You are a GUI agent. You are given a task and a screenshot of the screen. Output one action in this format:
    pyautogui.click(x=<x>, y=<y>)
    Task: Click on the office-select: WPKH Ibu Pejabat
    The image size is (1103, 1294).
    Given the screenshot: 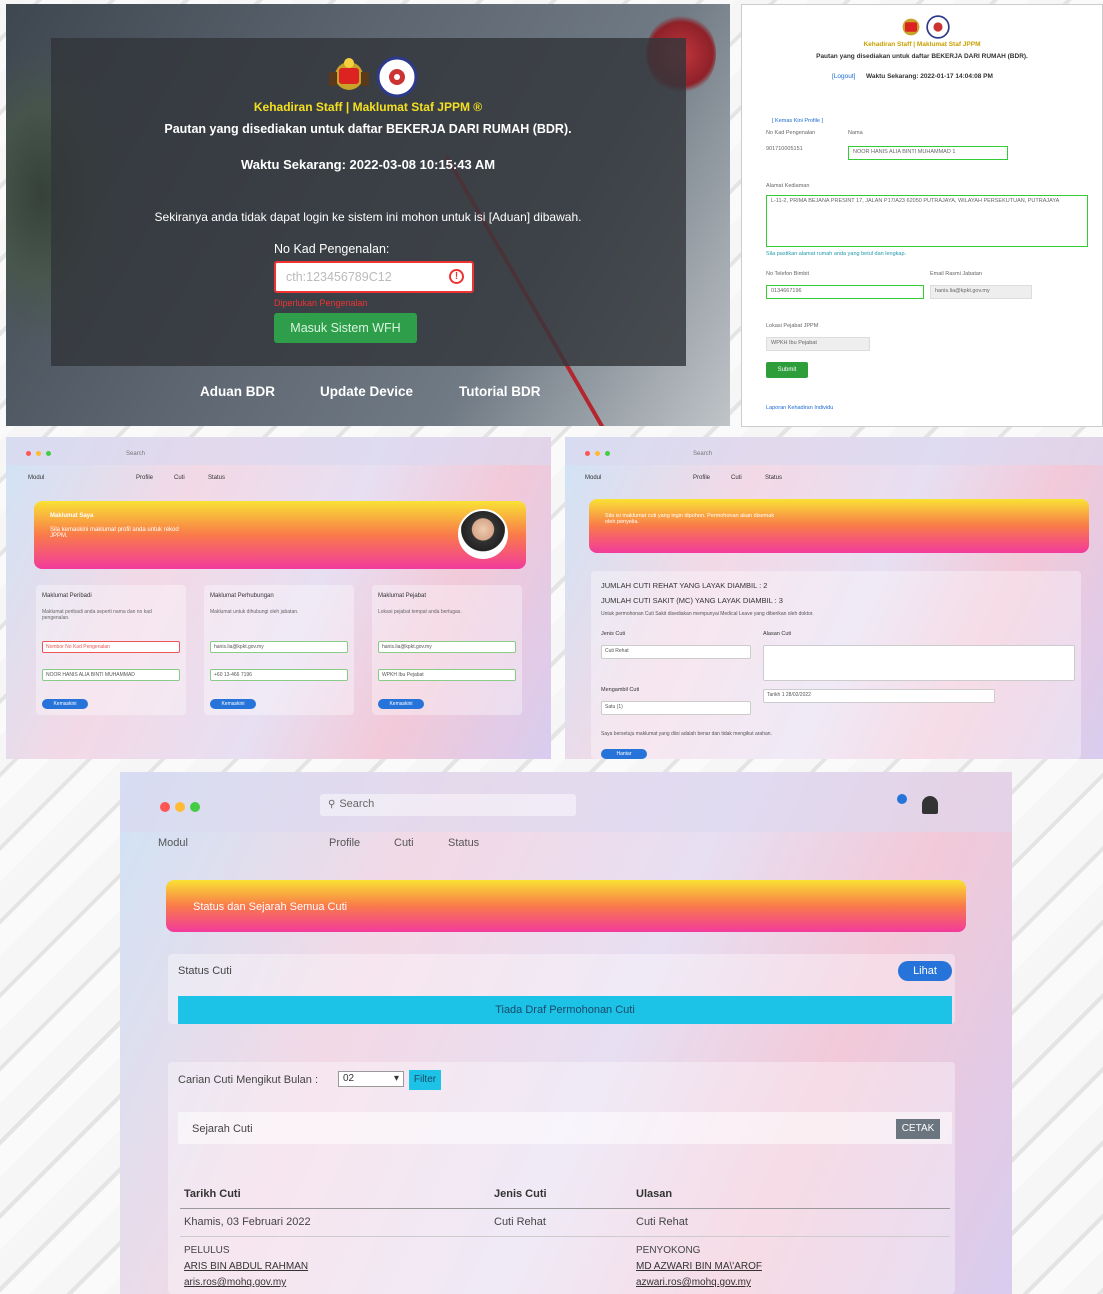 What is the action you would take?
    pyautogui.click(x=818, y=344)
    